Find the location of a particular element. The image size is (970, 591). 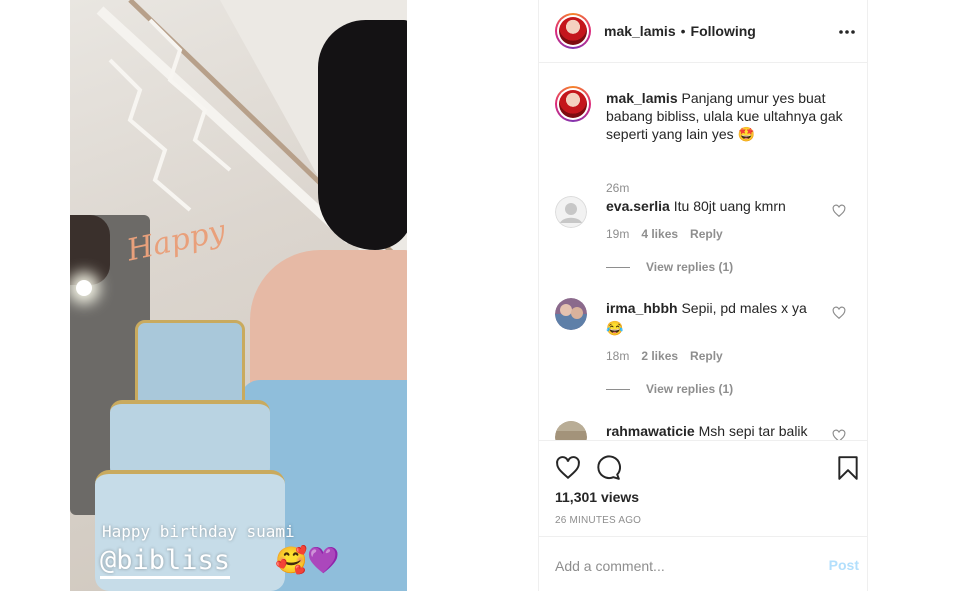

comment-time: 19m is located at coordinates (617, 234).